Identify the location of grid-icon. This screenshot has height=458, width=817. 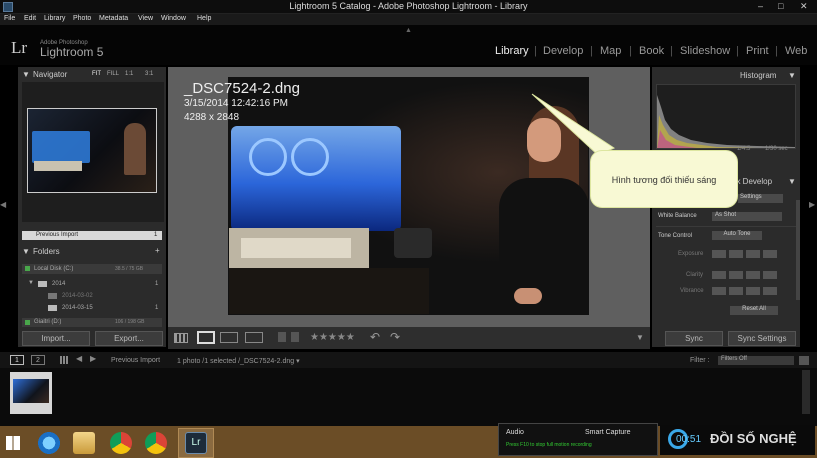
(64, 360).